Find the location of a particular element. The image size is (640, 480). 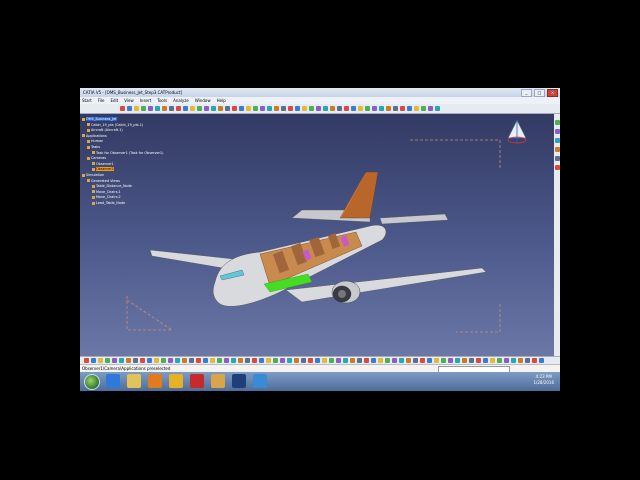

tree-node: Aircraft (Aircraft.1) is located at coordinates (105, 130).